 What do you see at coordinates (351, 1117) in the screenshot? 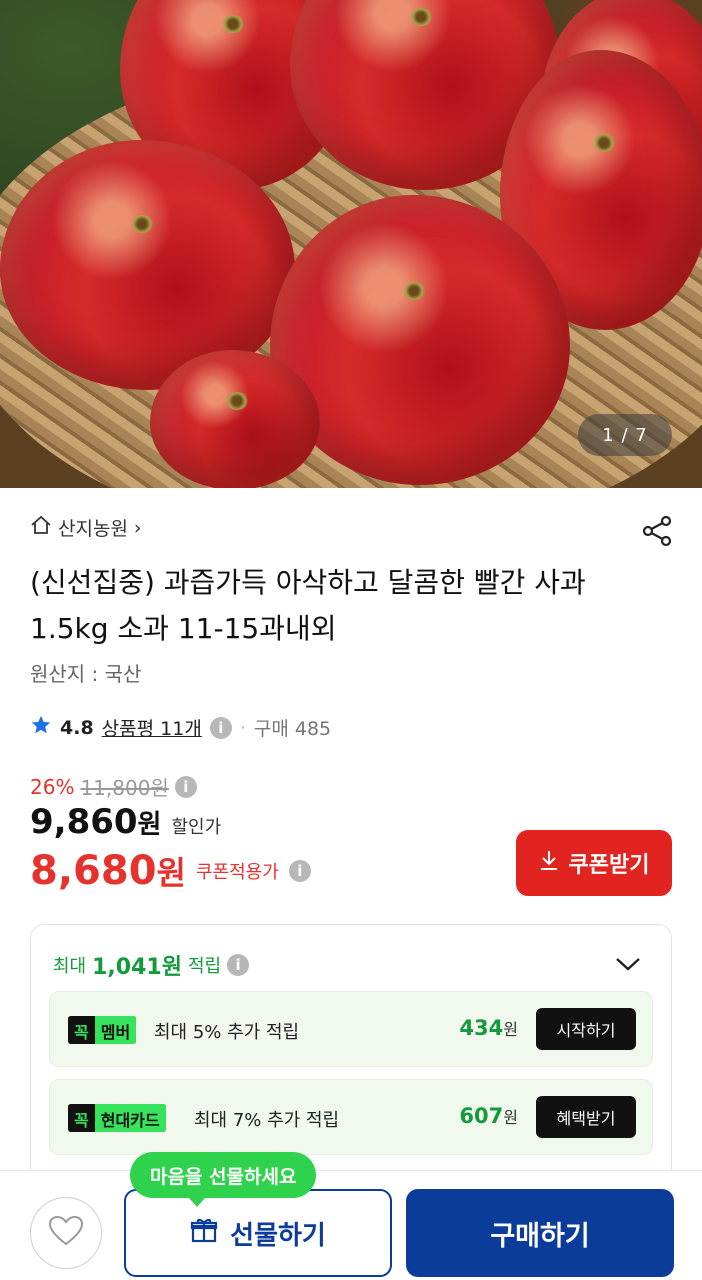
I see `benefit-hyundai-card: 꼭 현대카드 최대 7% 추가 적립 607원 혜택받기` at bounding box center [351, 1117].